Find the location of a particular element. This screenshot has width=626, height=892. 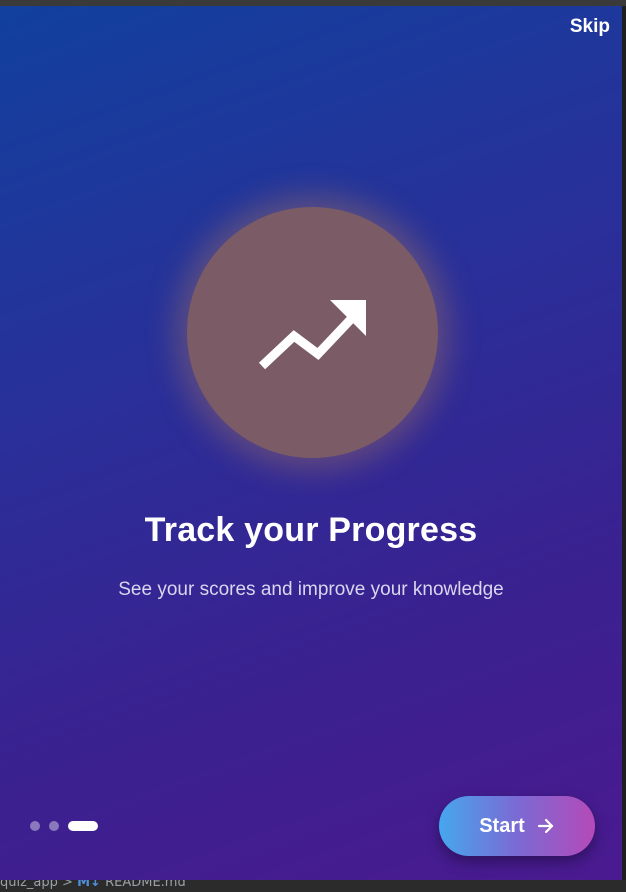

start-button: Start is located at coordinates (517, 826).